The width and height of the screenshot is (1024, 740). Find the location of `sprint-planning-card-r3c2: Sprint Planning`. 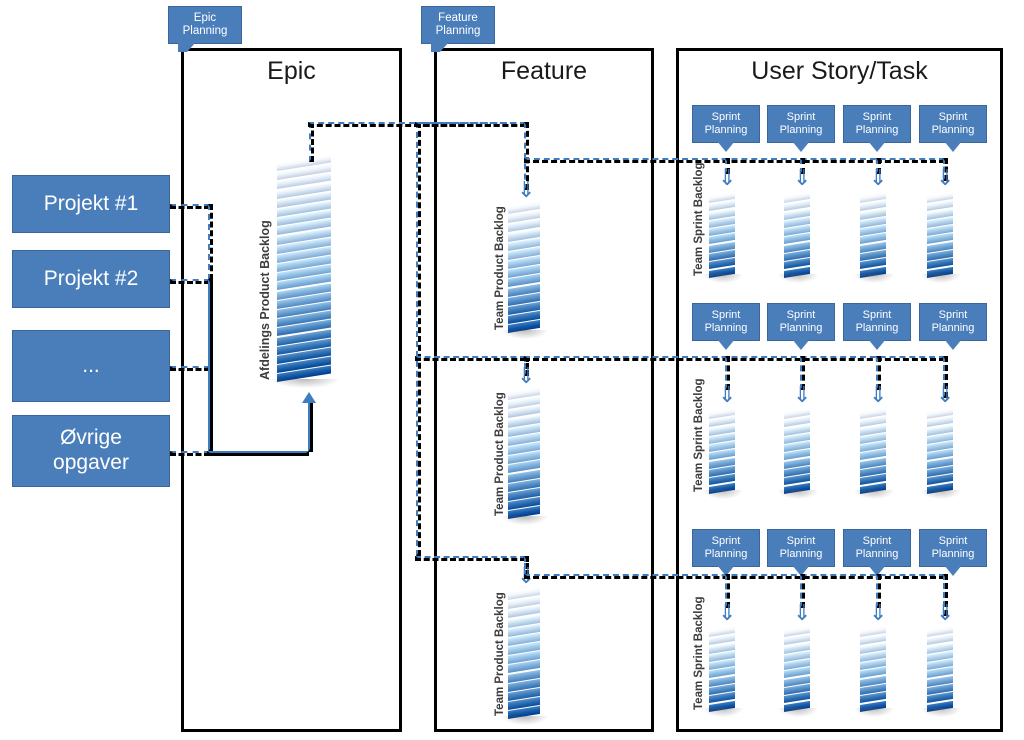

sprint-planning-card-r3c2: Sprint Planning is located at coordinates (801, 552).